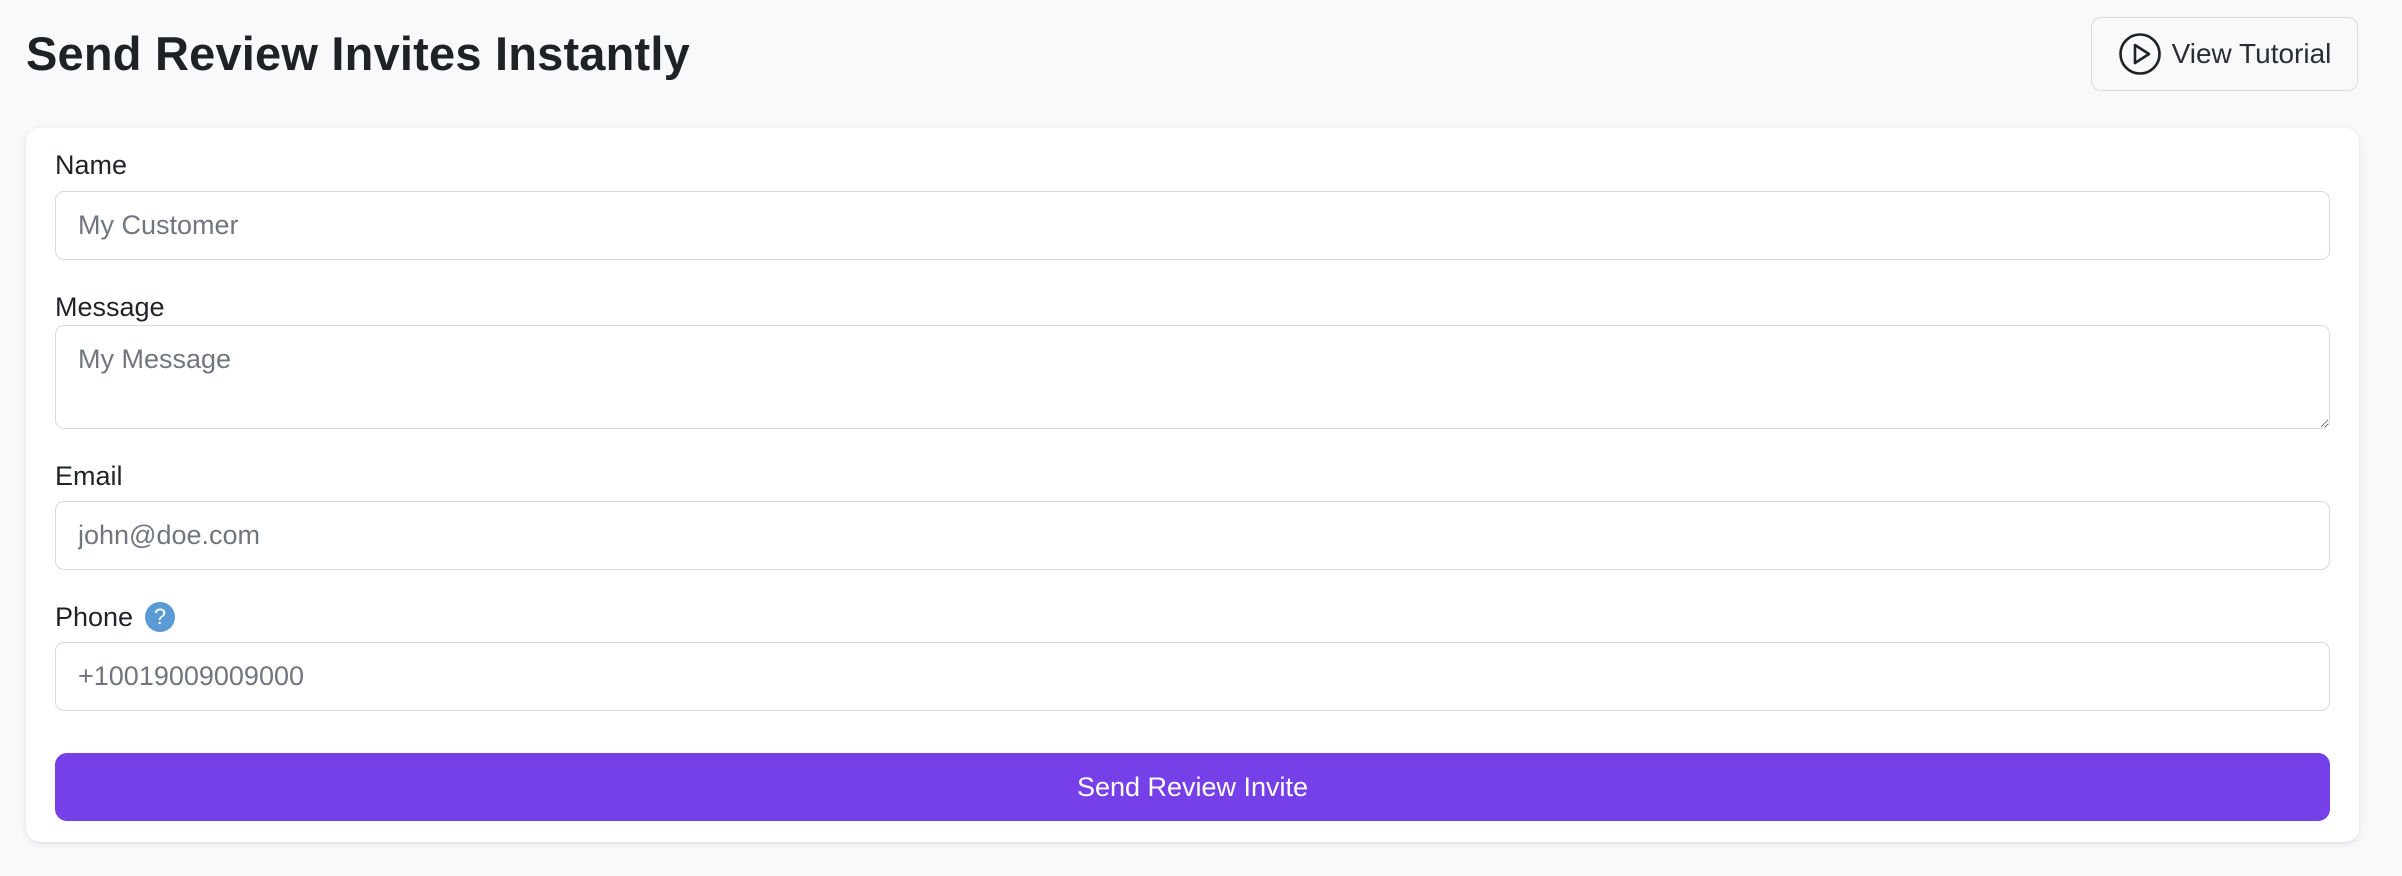  Describe the element at coordinates (94, 617) in the screenshot. I see `phone-label: Phone` at that location.